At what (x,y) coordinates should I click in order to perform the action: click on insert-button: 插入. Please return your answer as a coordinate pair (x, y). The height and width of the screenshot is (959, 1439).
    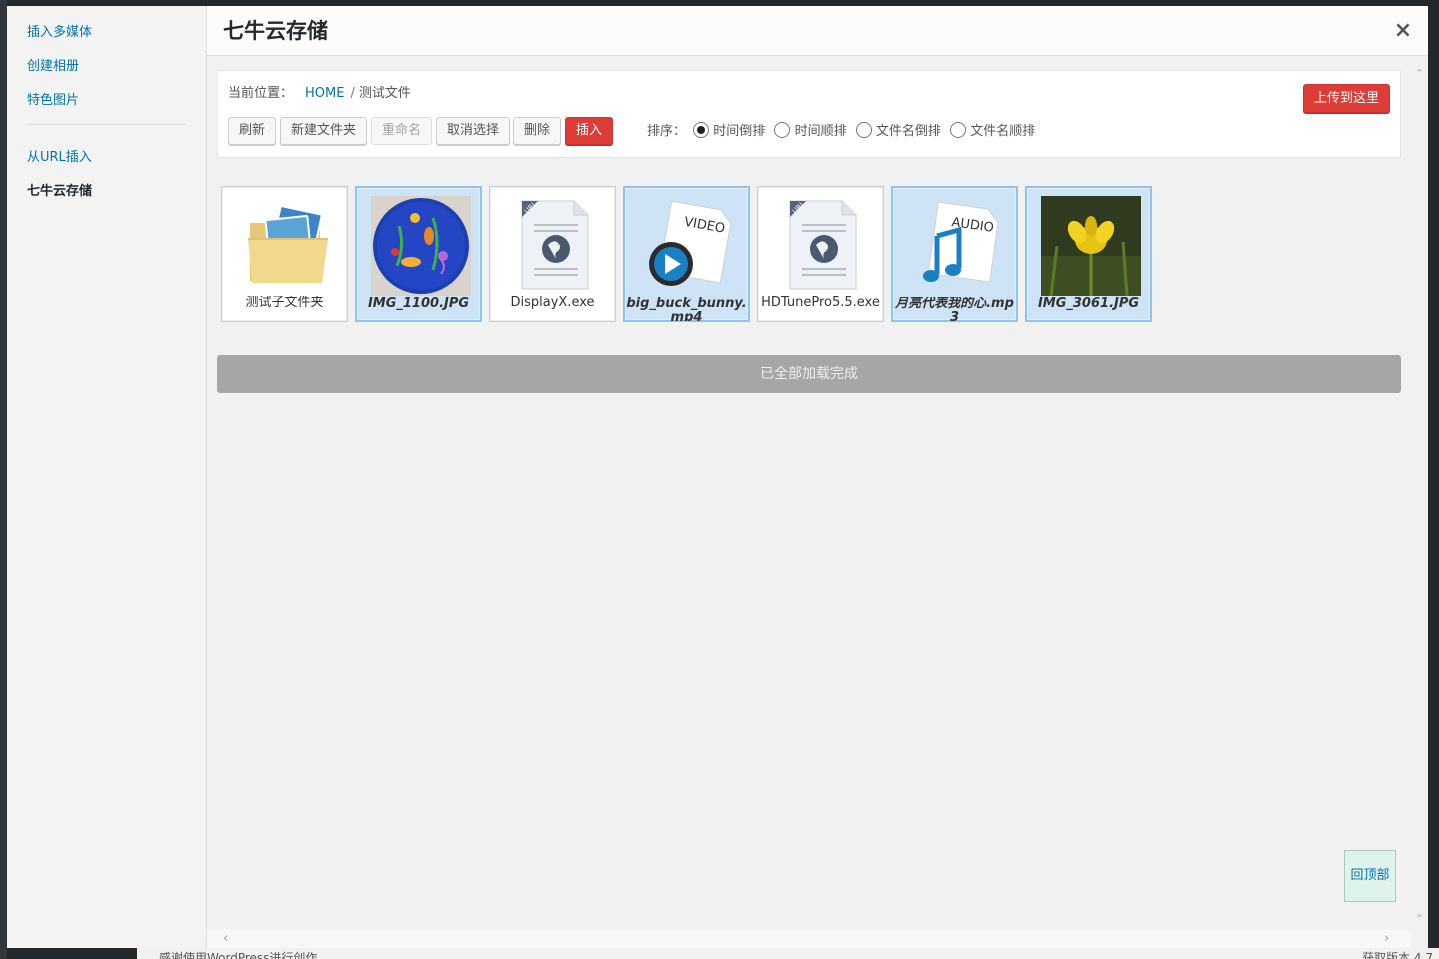
    Looking at the image, I should click on (589, 131).